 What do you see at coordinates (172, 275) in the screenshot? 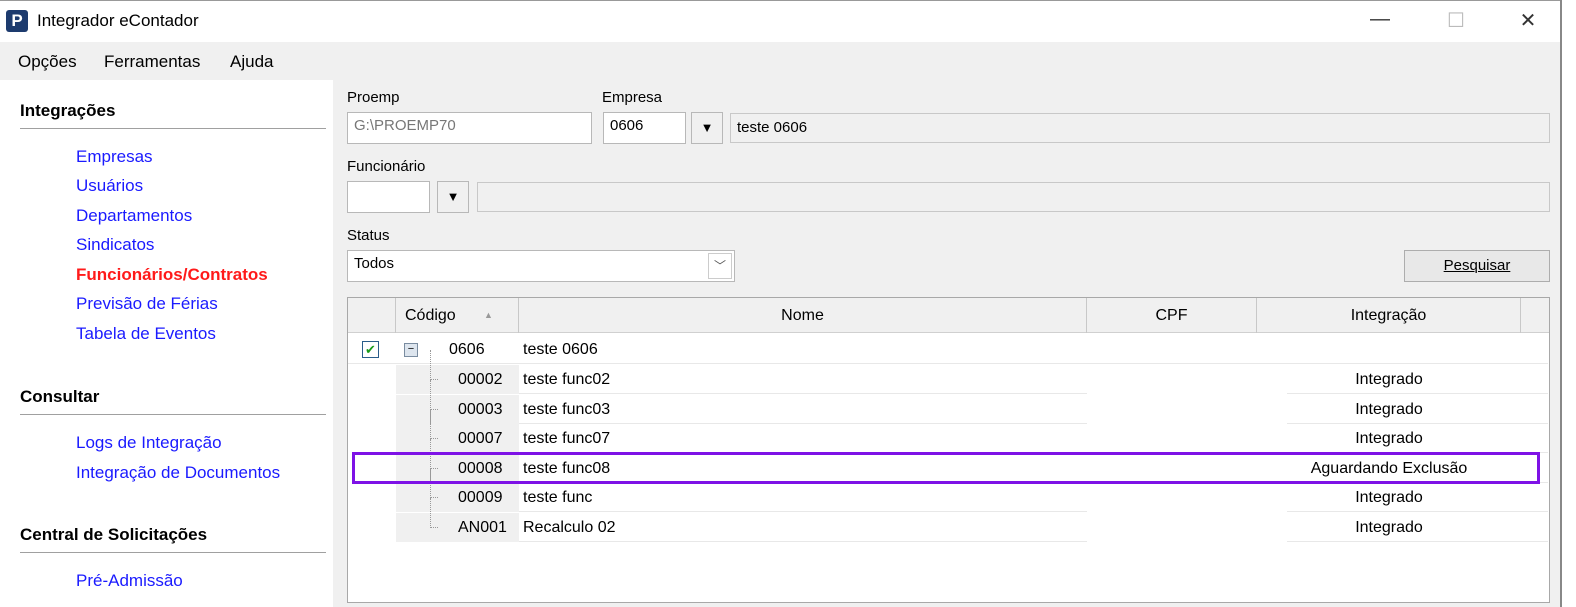
I see `sidebar-item: Funcionários/Contratos` at bounding box center [172, 275].